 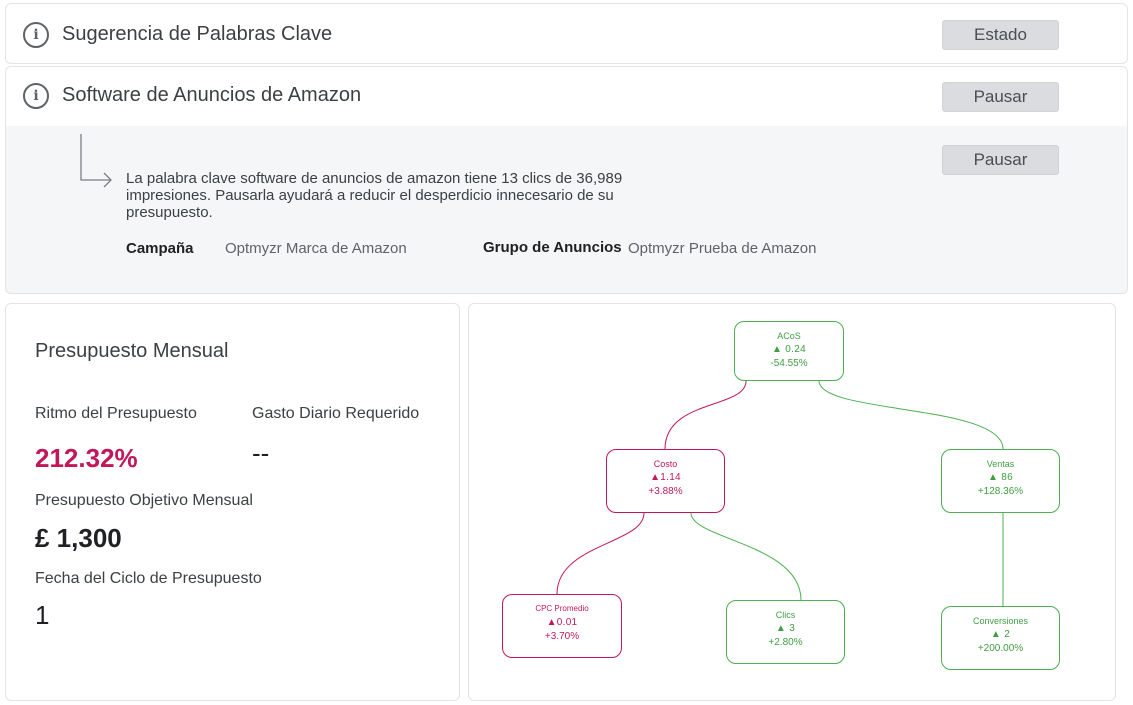 What do you see at coordinates (705, 415) in the screenshot?
I see `connector-acos-costo` at bounding box center [705, 415].